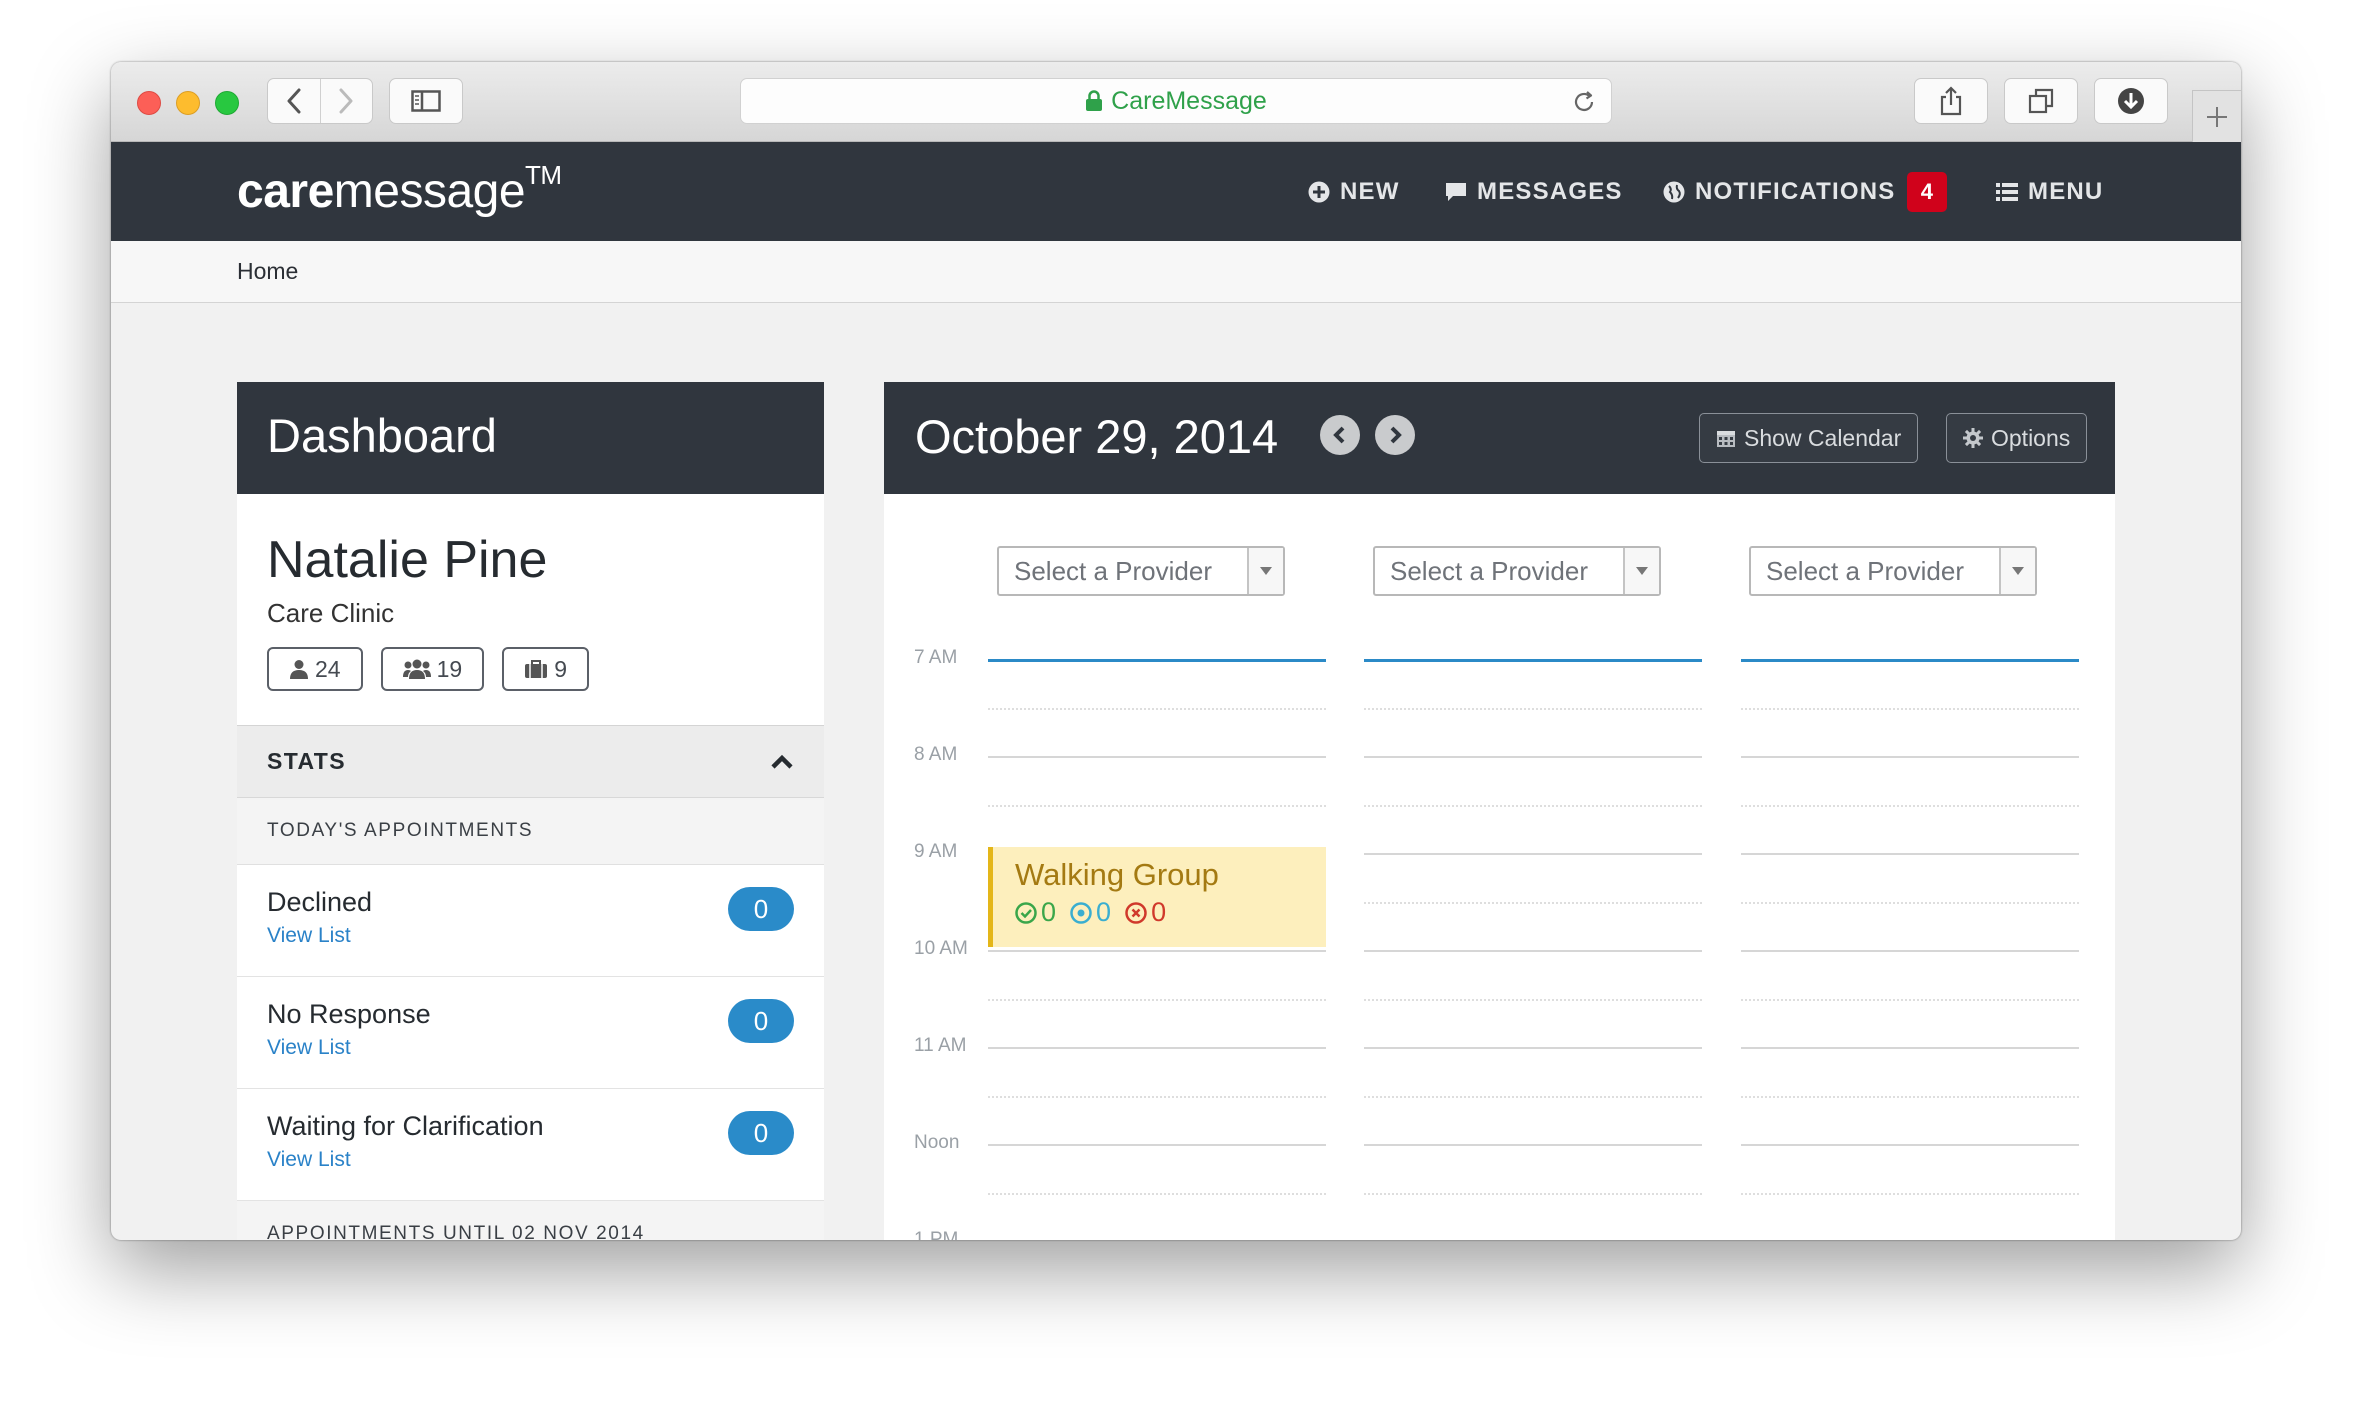 The width and height of the screenshot is (2354, 1402). What do you see at coordinates (407, 560) in the screenshot?
I see `user-name: Natalie Pine` at bounding box center [407, 560].